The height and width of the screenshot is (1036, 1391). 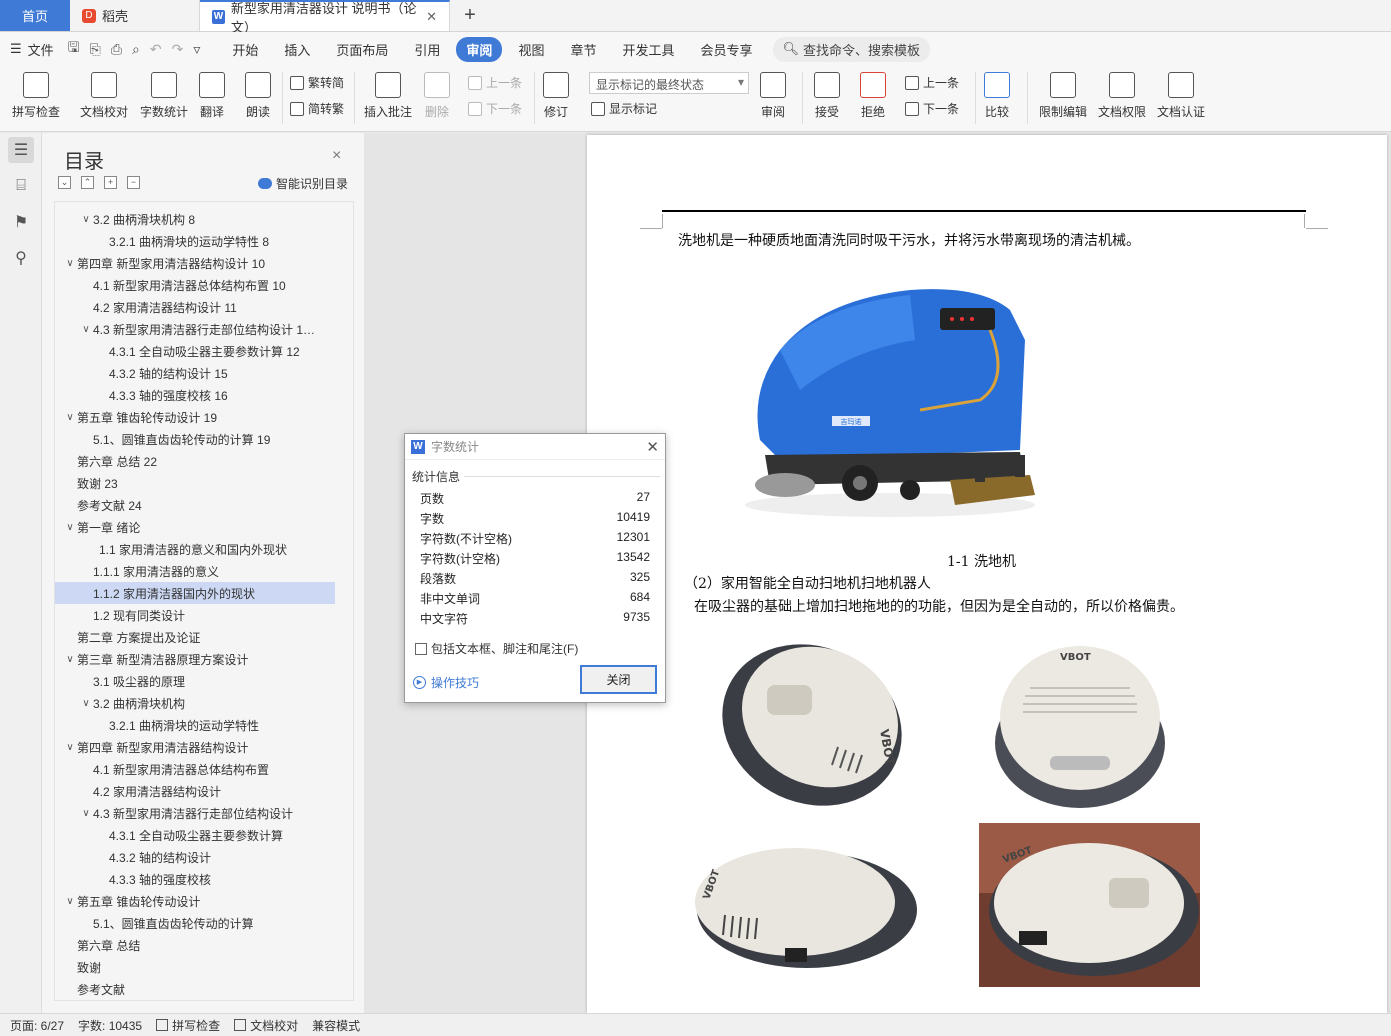 I want to click on prev-comment-button: 上一条, so click(x=495, y=82).